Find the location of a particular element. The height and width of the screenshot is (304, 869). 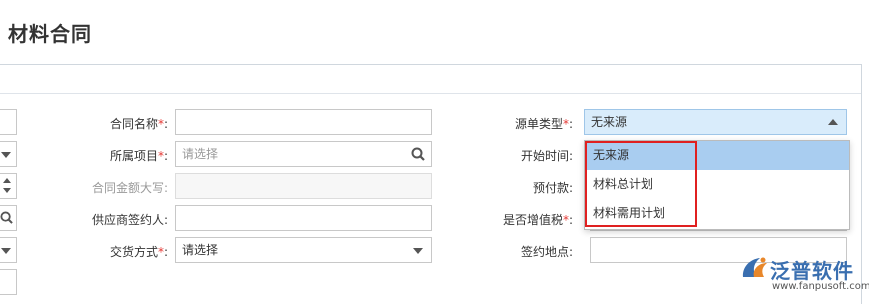

start-time-label: 开始时间: is located at coordinates (546, 156).